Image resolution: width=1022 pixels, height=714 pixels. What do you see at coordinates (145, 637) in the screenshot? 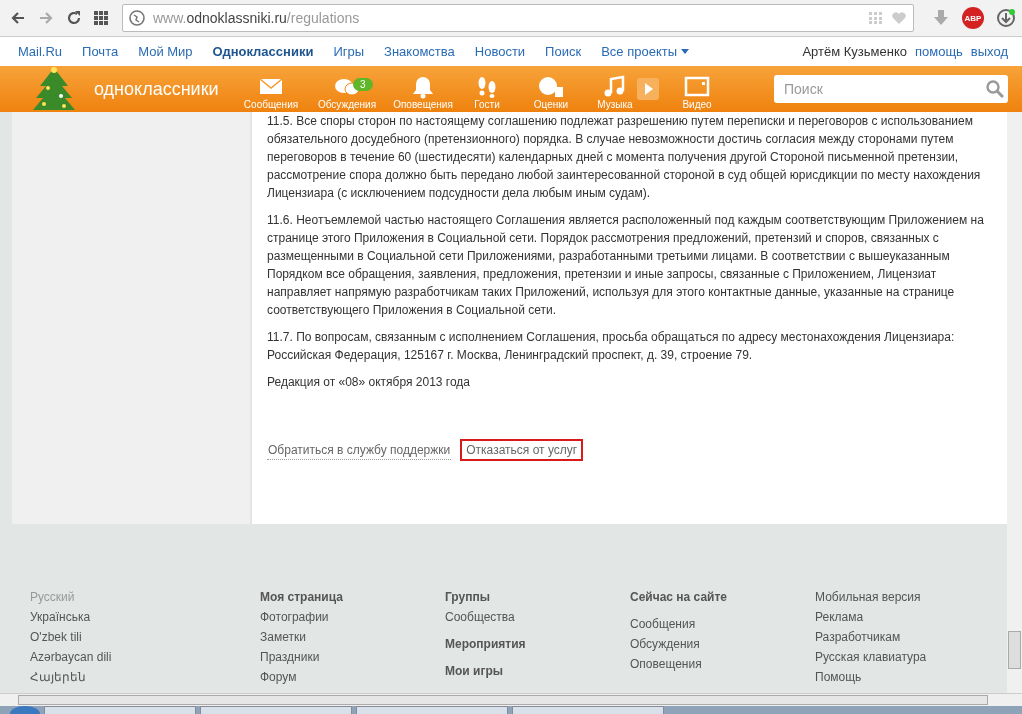
I see `footer-link: O'zbek tili` at bounding box center [145, 637].